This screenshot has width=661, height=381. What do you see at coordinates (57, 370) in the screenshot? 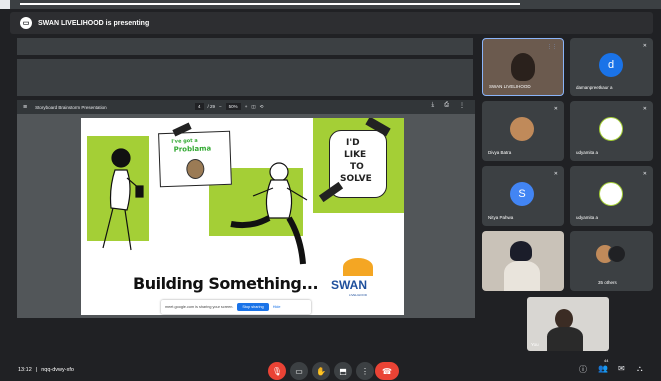
I see `meeting-code: nqq-dvwy-xfo` at bounding box center [57, 370].